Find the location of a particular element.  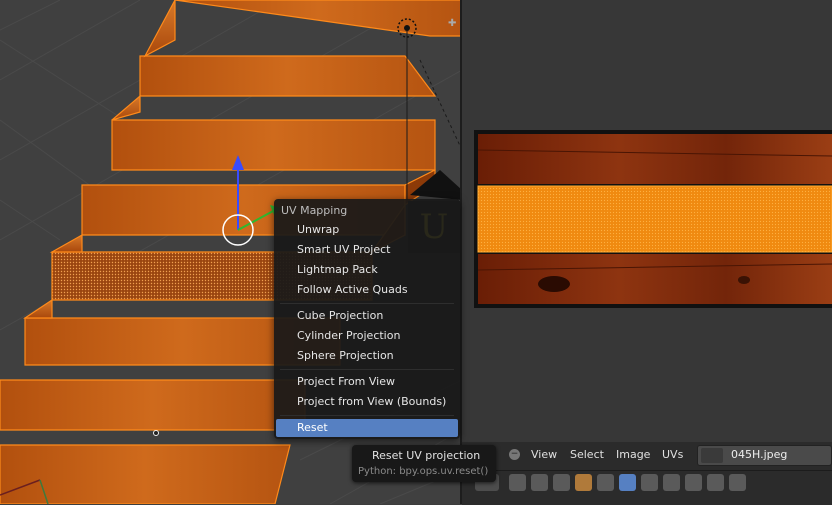

data-icon is located at coordinates (649, 482).